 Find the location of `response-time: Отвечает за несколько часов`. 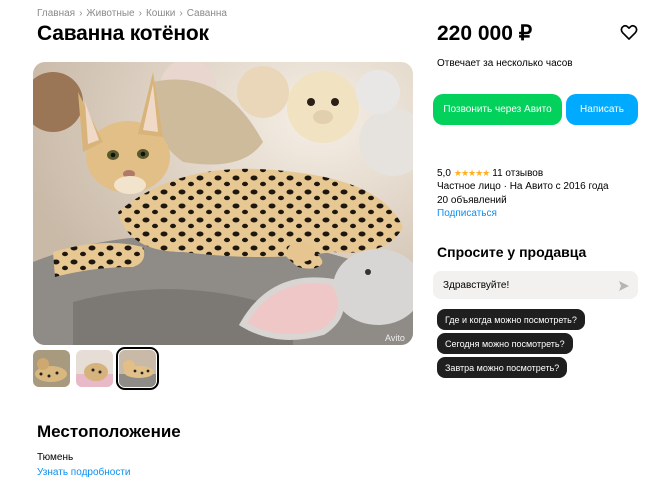

response-time: Отвечает за несколько часов is located at coordinates (505, 63).